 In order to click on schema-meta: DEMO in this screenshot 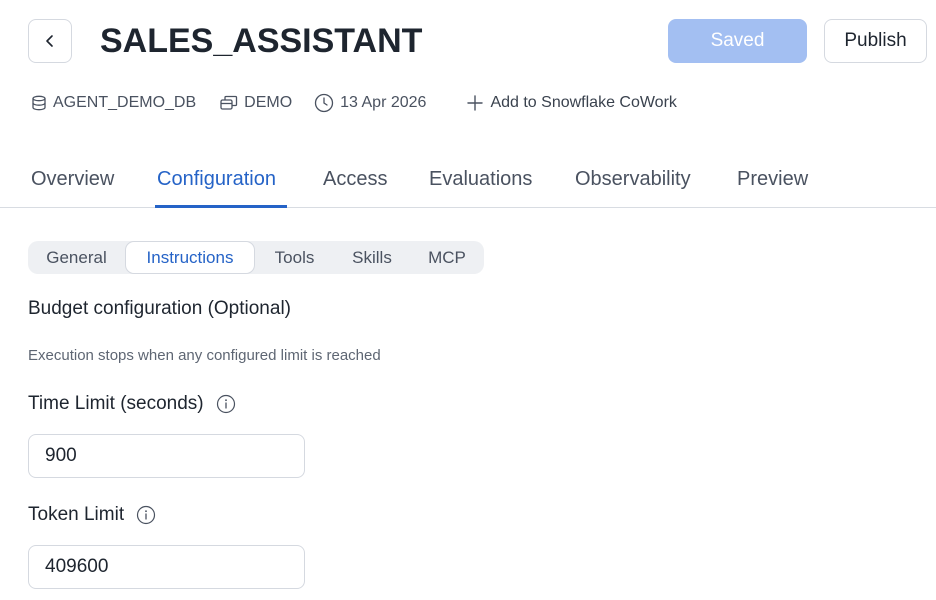, I will do `click(256, 103)`.